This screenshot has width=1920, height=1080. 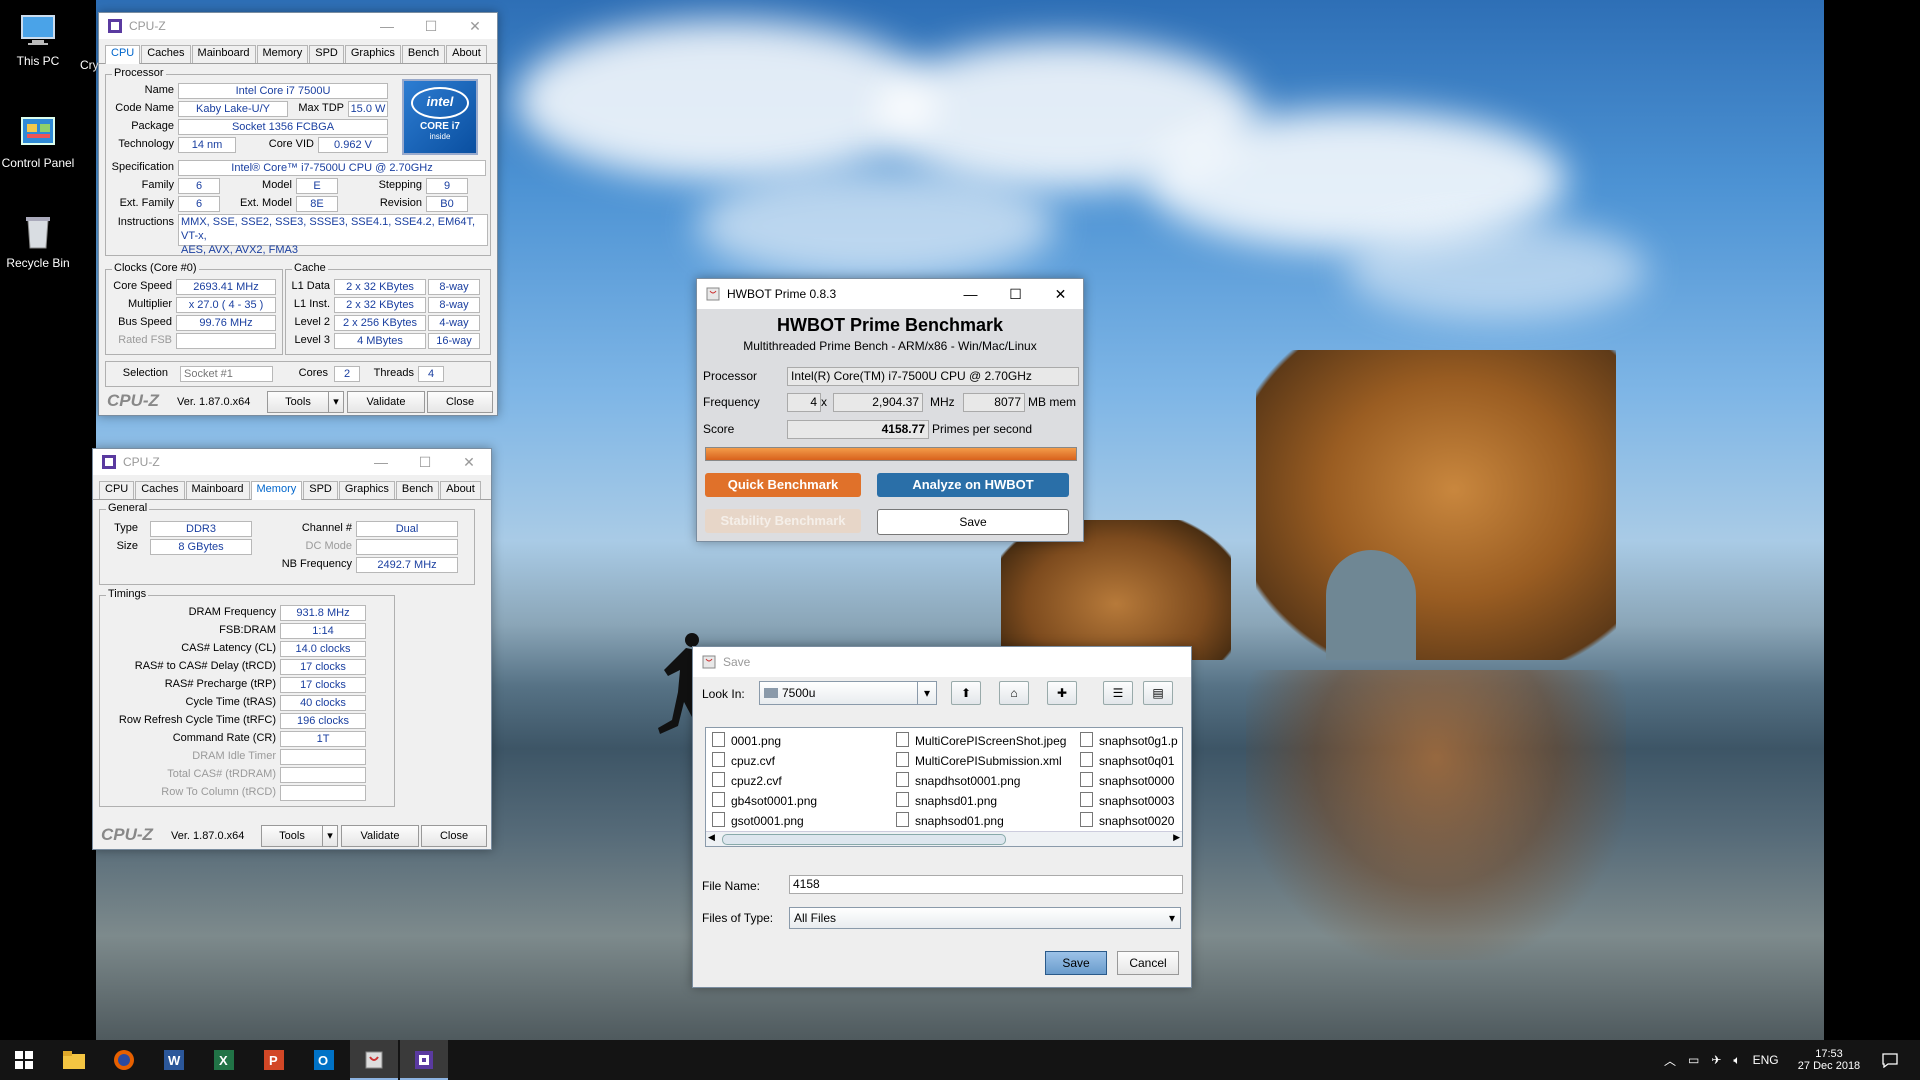 I want to click on volume-icon: 🔈︎, so click(x=1736, y=1060).